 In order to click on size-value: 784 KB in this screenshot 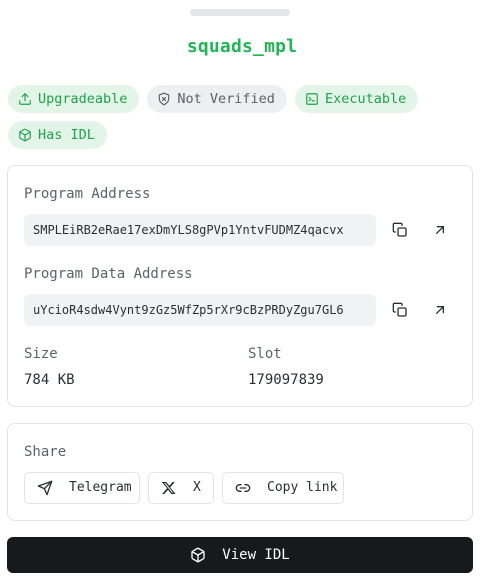, I will do `click(49, 380)`.